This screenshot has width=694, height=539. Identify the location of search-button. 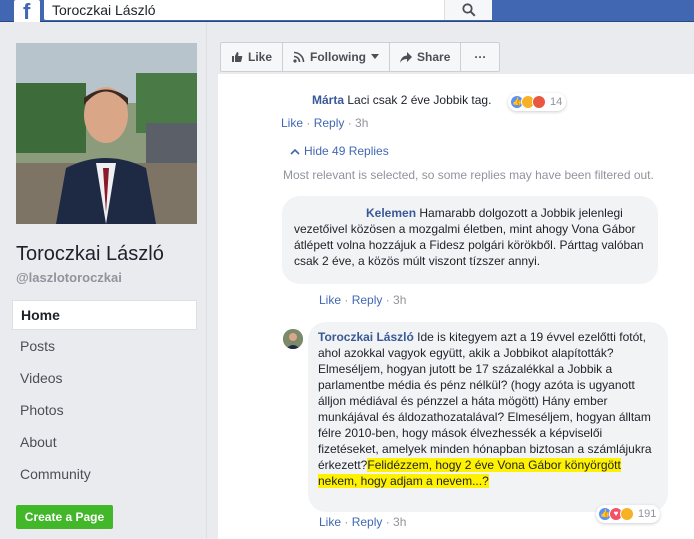
(468, 10).